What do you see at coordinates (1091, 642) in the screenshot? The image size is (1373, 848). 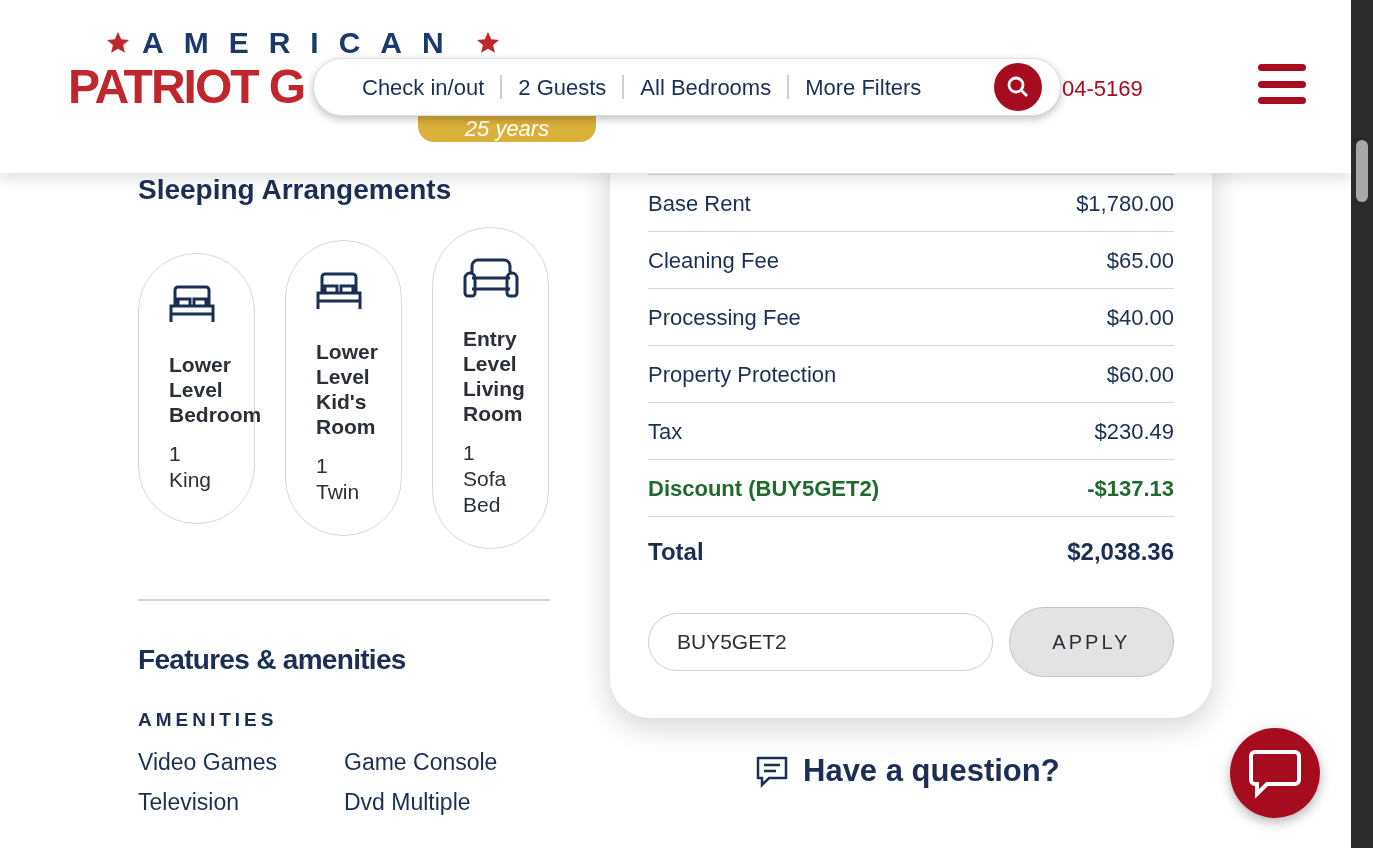 I see `apply-button: APPLY` at bounding box center [1091, 642].